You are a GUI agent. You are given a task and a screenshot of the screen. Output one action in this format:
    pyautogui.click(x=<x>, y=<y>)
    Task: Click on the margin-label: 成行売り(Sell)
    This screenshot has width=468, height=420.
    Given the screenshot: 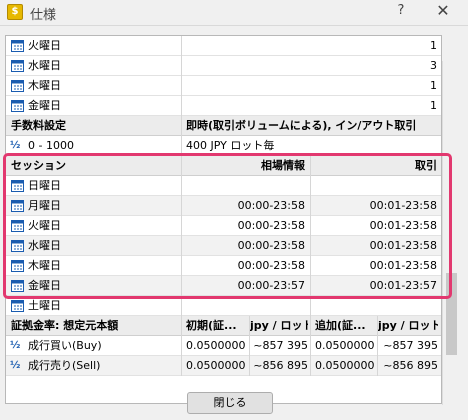 What is the action you would take?
    pyautogui.click(x=64, y=365)
    